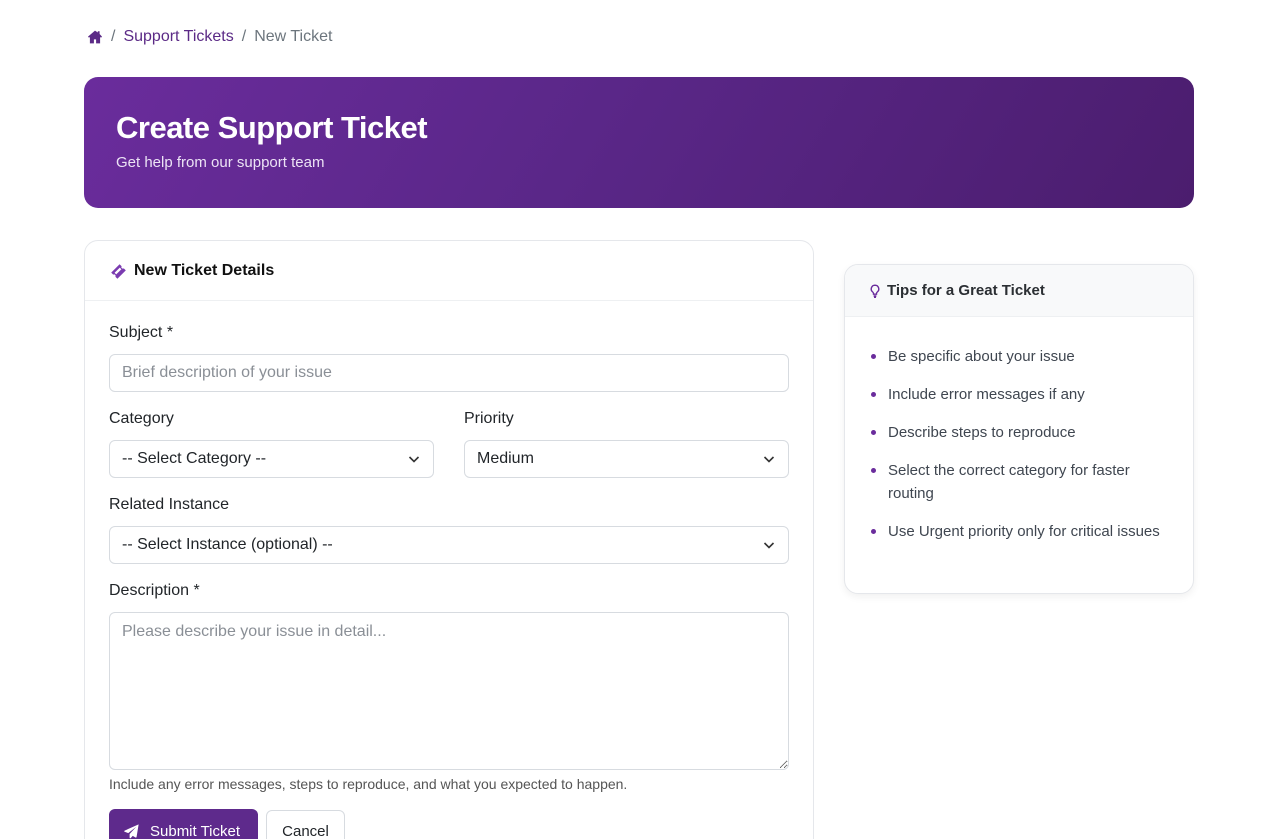 The image size is (1279, 839). What do you see at coordinates (449, 373) in the screenshot?
I see `subject-input` at bounding box center [449, 373].